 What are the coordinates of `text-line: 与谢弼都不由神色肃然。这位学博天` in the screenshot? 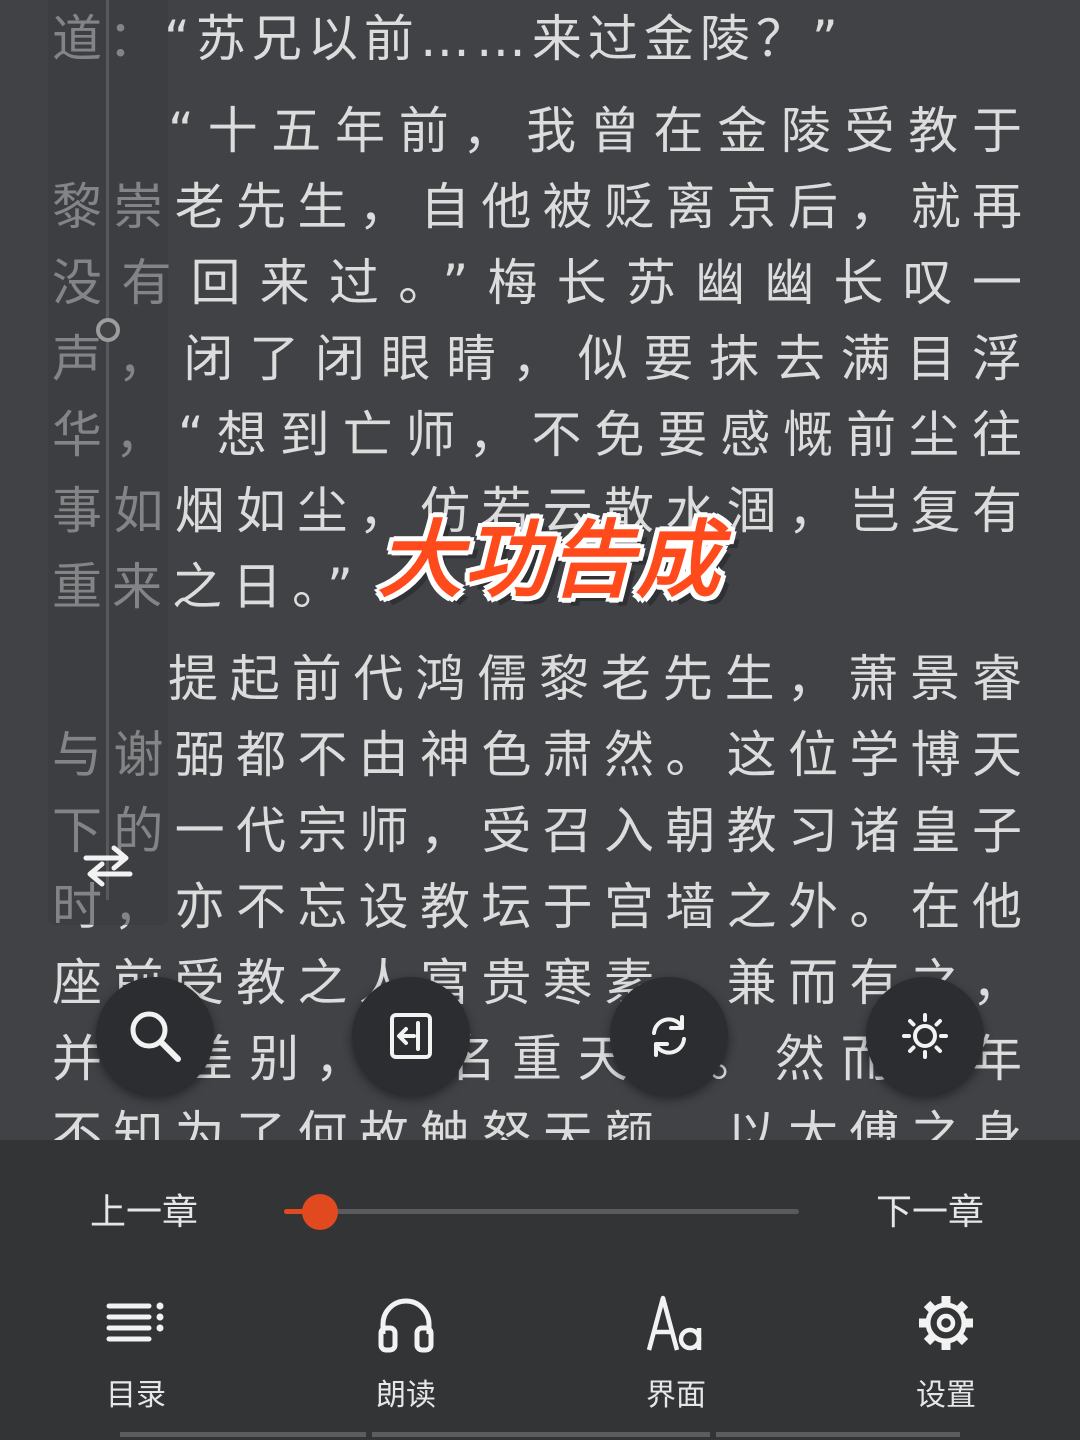 It's located at (542, 755).